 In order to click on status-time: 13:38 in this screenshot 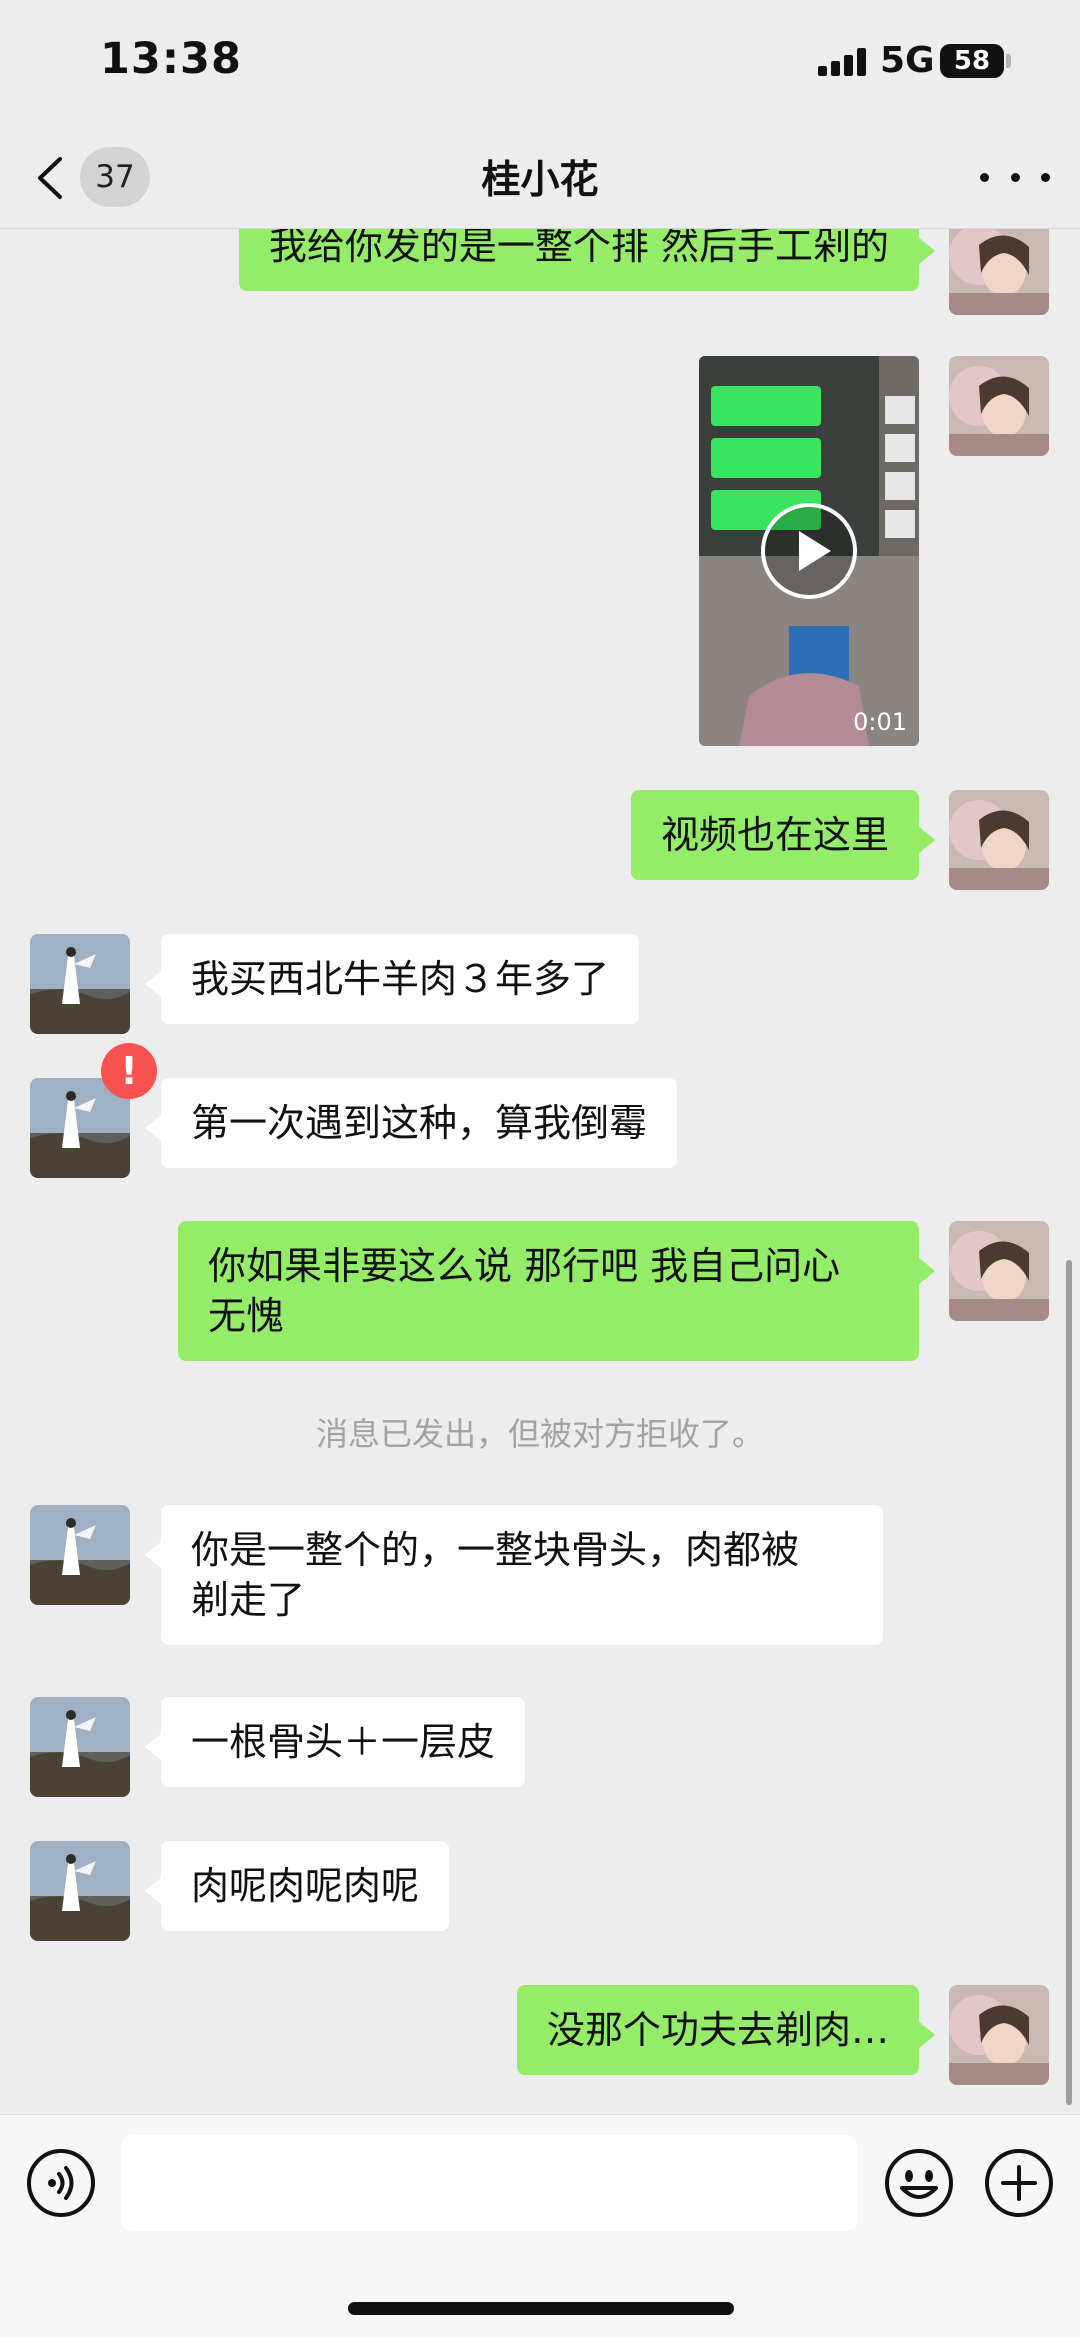, I will do `click(171, 59)`.